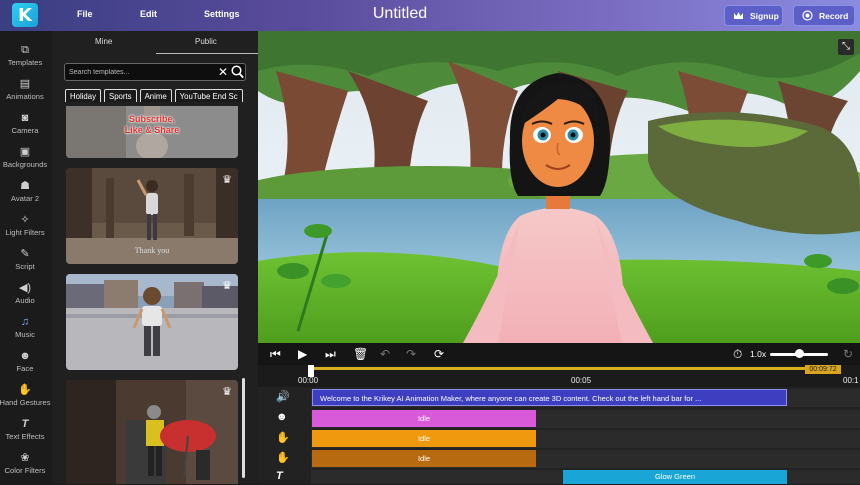 The width and height of the screenshot is (860, 485). I want to click on rail-label: Templates, so click(25, 62).